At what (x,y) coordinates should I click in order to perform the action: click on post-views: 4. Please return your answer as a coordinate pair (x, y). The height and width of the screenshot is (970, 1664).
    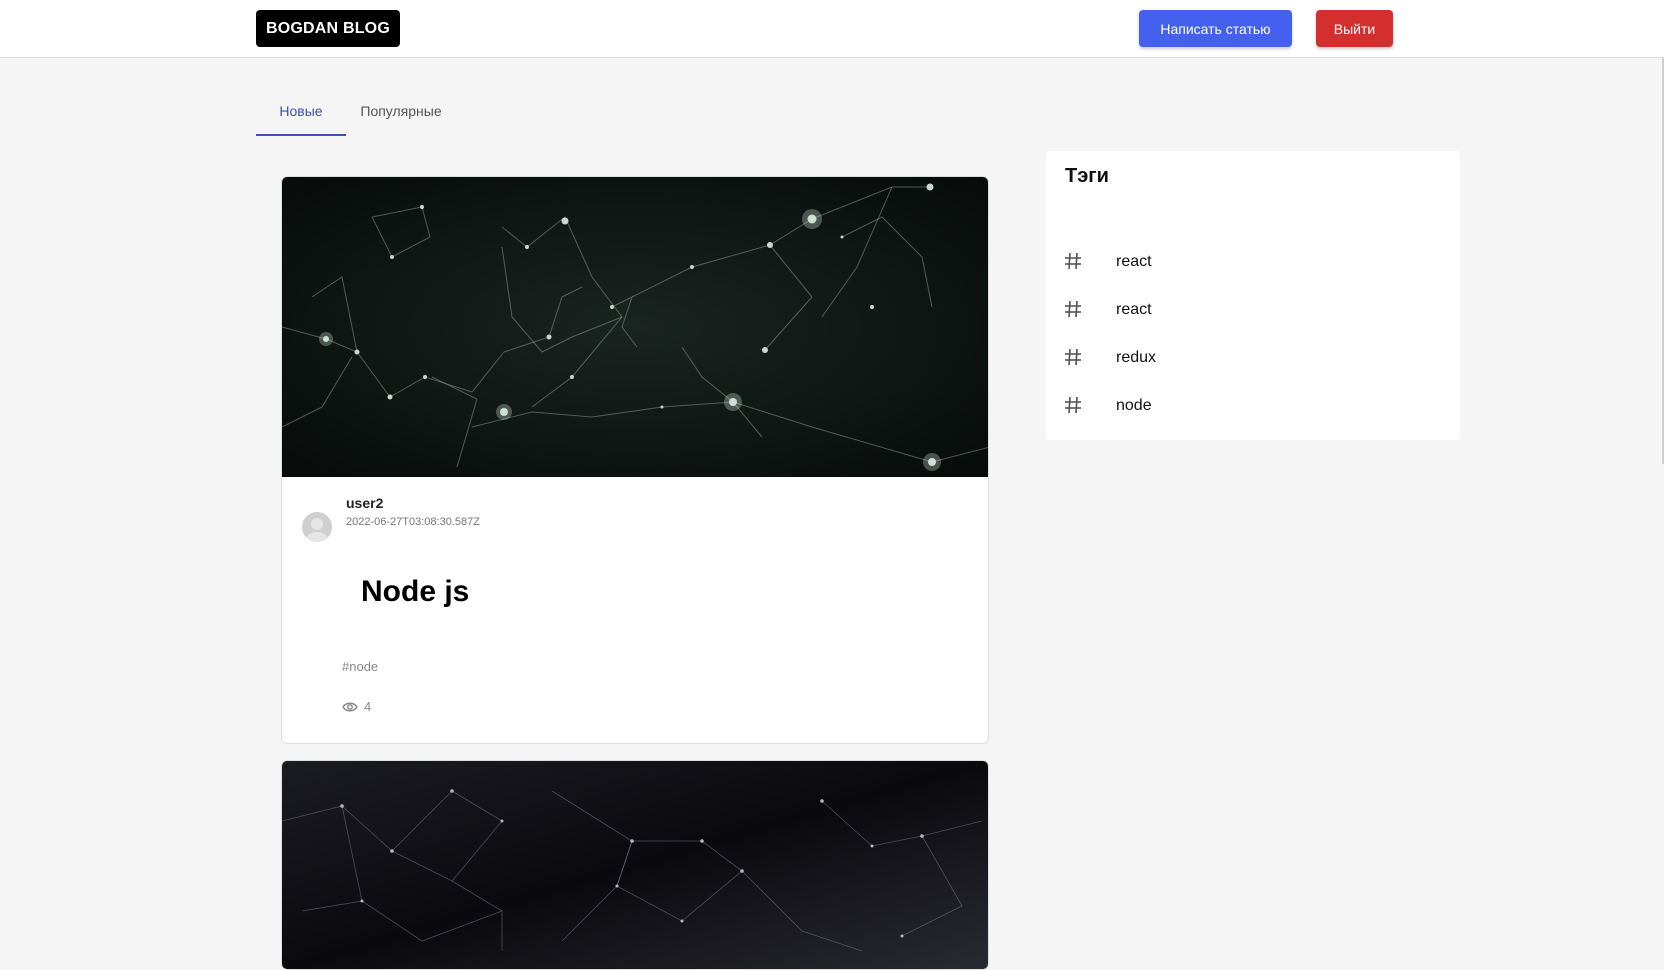
    Looking at the image, I should click on (356, 706).